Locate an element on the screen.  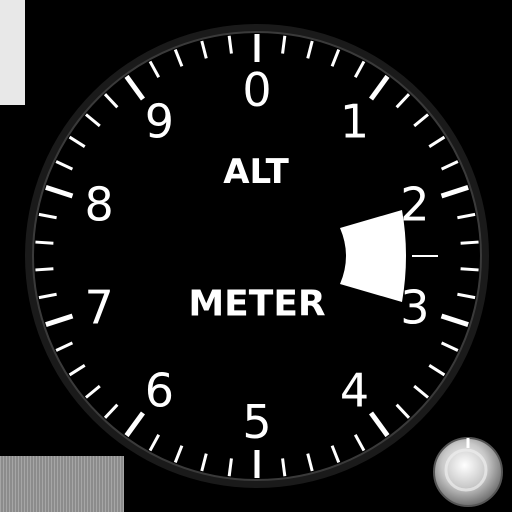
dial-number-0: 0 is located at coordinates (256, 90).